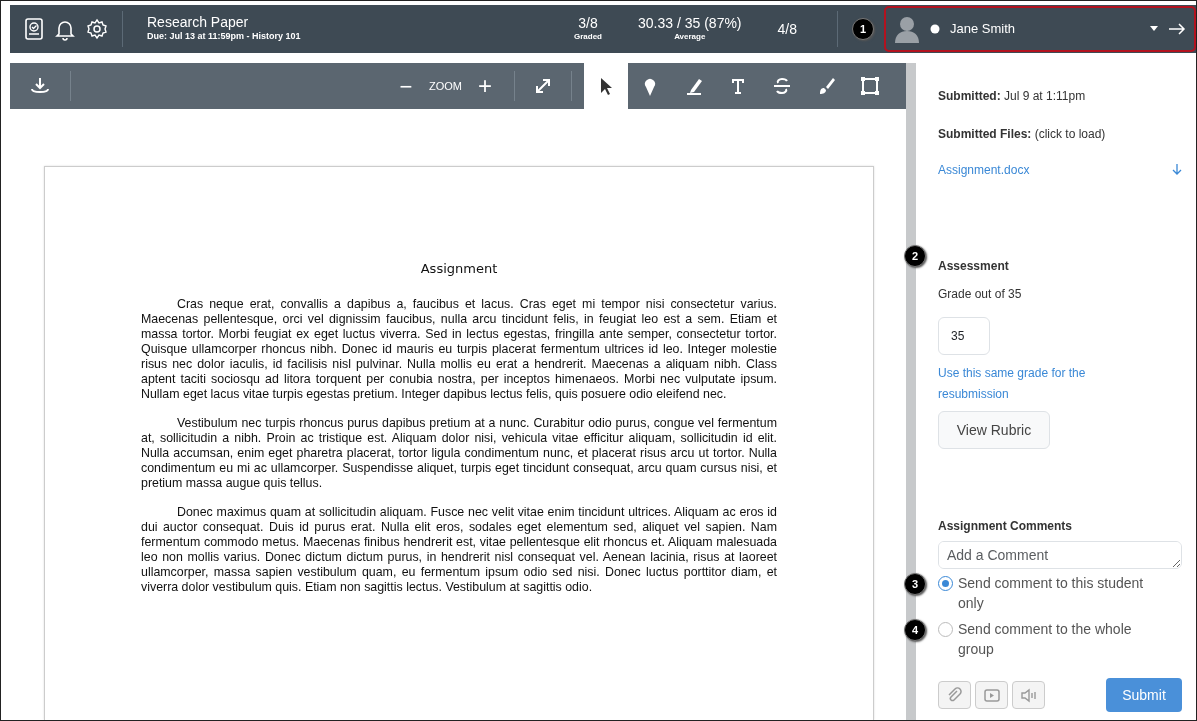 This screenshot has height=721, width=1197. What do you see at coordinates (459, 269) in the screenshot?
I see `document-heading: Assignment` at bounding box center [459, 269].